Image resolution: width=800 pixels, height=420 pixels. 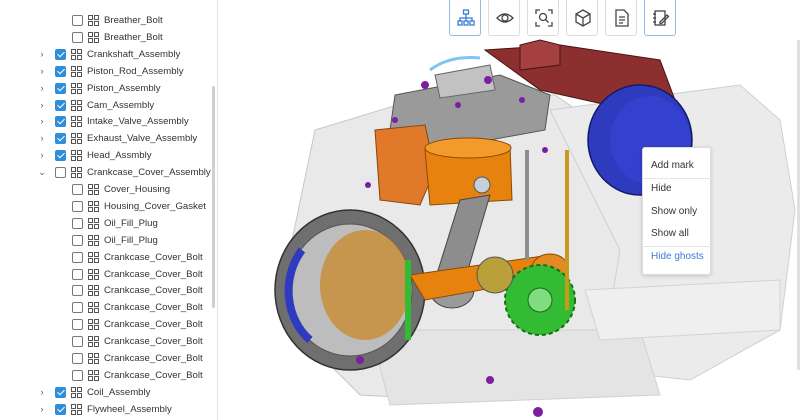 What do you see at coordinates (137, 189) in the screenshot?
I see `tree-item-label: Cover_Housing` at bounding box center [137, 189].